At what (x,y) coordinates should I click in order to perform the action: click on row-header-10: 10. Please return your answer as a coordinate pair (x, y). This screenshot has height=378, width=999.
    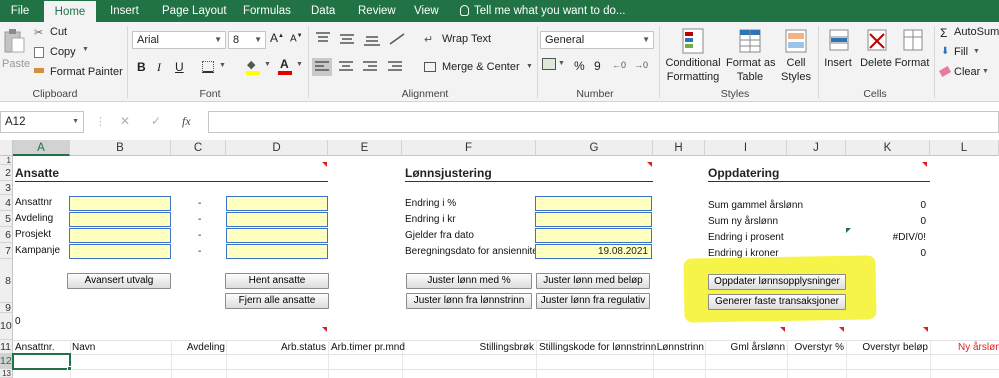
    Looking at the image, I should click on (6, 326).